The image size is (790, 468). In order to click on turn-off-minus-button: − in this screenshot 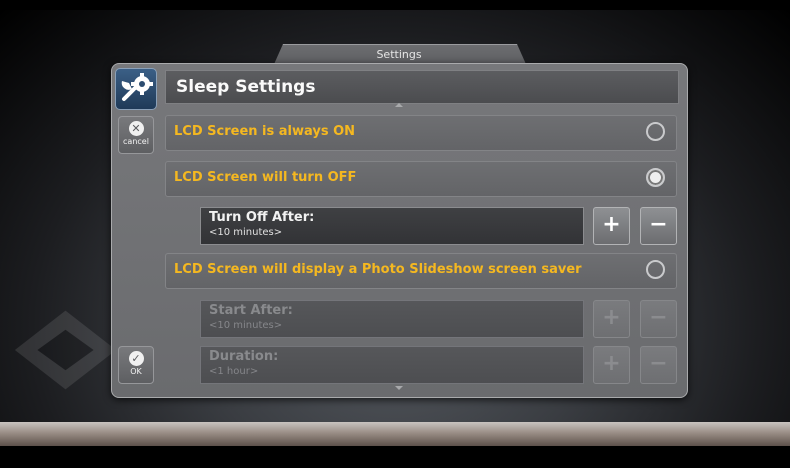, I will do `click(658, 226)`.